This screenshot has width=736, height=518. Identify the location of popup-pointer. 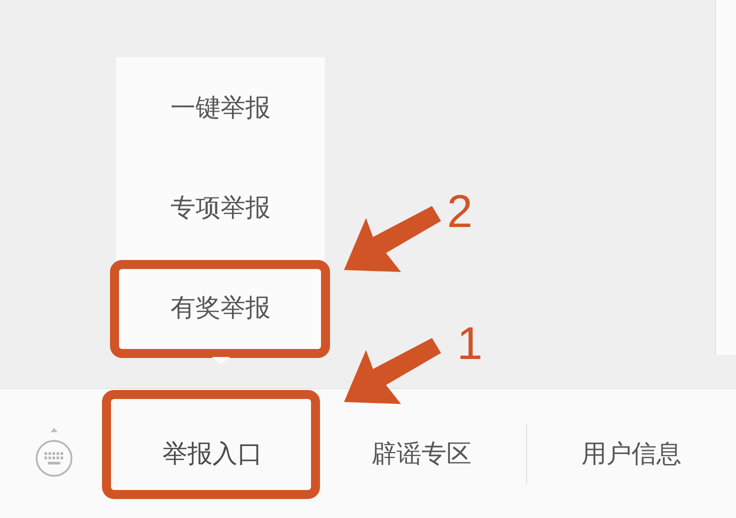
(221, 361).